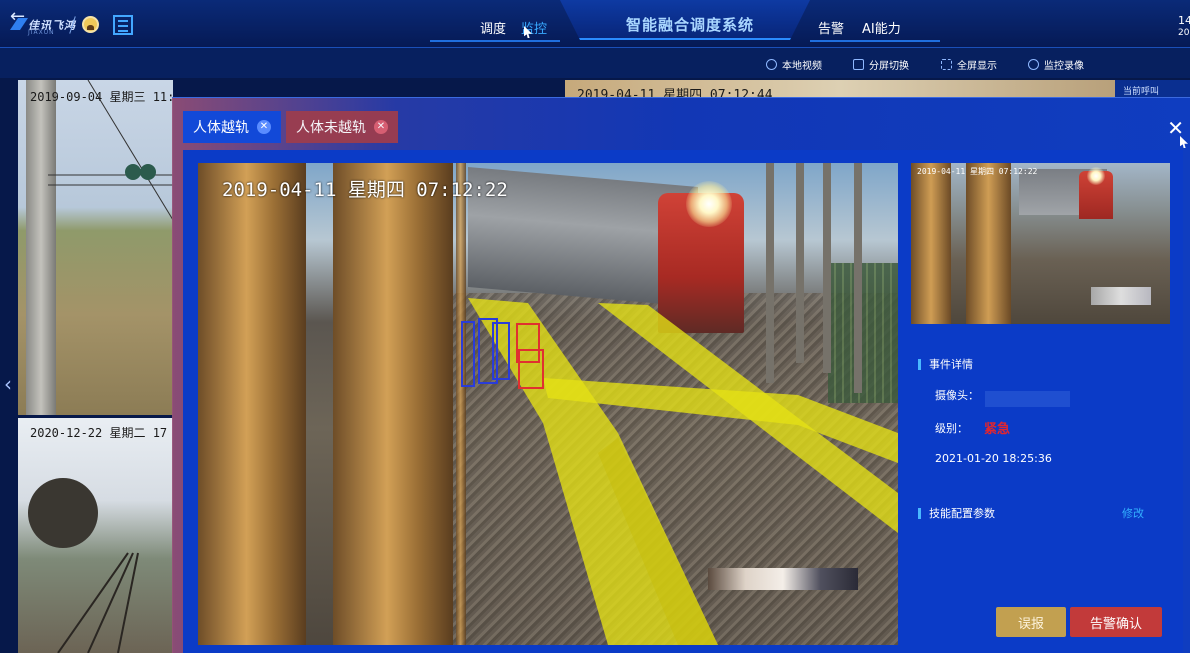 This screenshot has height=653, width=1190. What do you see at coordinates (957, 395) in the screenshot?
I see `camera-field-label: 摄像头：` at bounding box center [957, 395].